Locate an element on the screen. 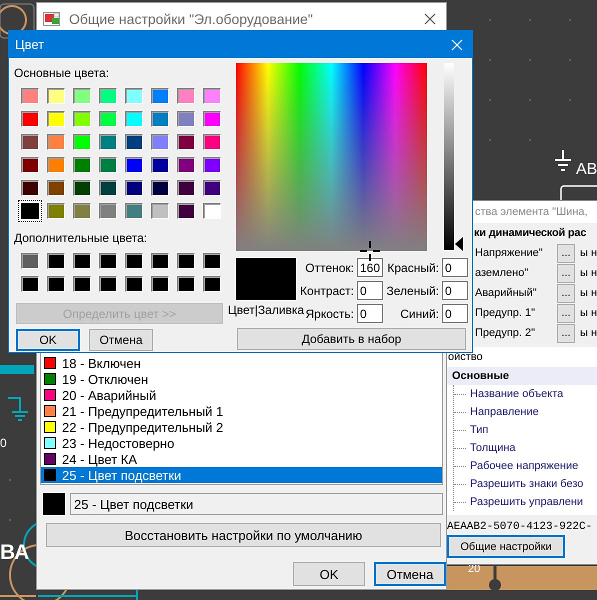 The width and height of the screenshot is (597, 600). crosshair-icon is located at coordinates (370, 251).